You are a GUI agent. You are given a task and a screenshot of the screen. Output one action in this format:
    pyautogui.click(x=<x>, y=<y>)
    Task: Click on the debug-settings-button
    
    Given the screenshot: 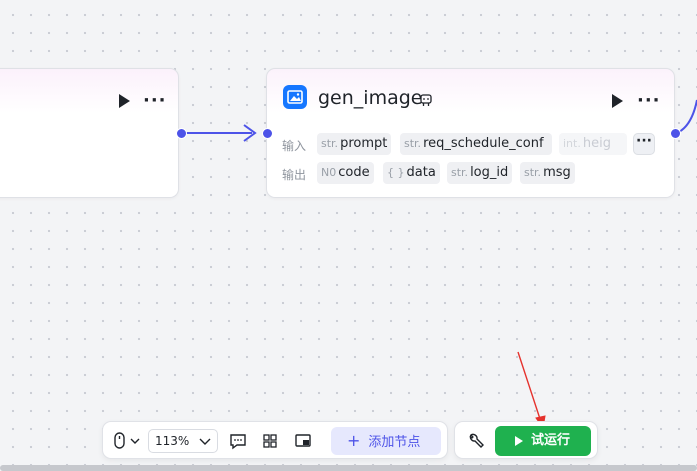 What is the action you would take?
    pyautogui.click(x=476, y=441)
    